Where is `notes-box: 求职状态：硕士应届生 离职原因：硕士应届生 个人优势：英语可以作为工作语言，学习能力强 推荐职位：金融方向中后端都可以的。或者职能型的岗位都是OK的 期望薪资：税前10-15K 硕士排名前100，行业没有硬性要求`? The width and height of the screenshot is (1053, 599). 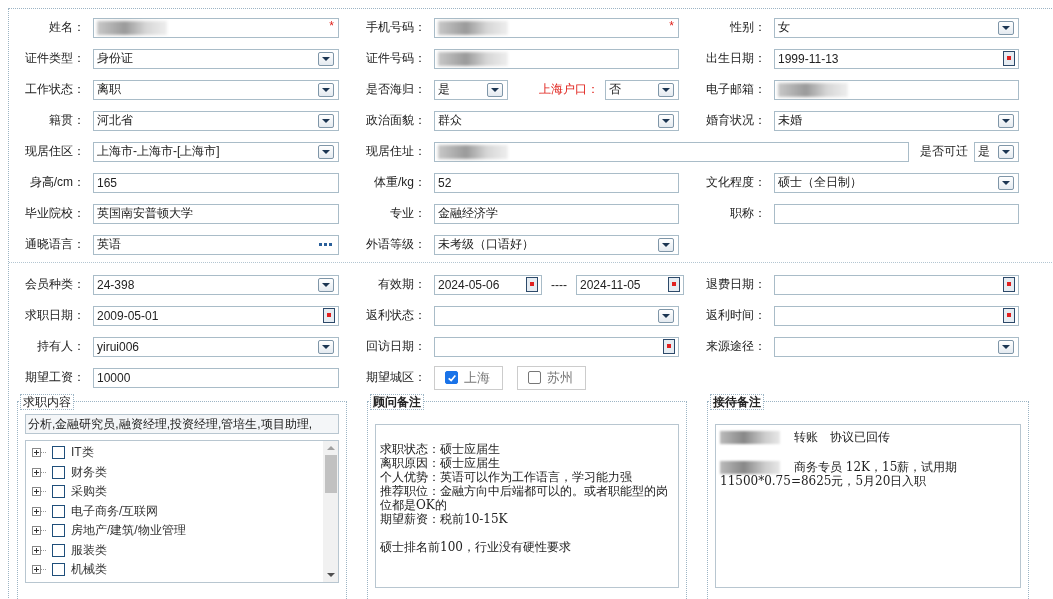 notes-box: 求职状态：硕士应届生 离职原因：硕士应届生 个人优势：英语可以作为工作语言，学习能力强 推荐职位：金融方向中后端都可以的。或者职能型的岗位都是OK的 期望薪资：税前10-15K 硕士排名前100，行业没有硬性要求 is located at coordinates (527, 506).